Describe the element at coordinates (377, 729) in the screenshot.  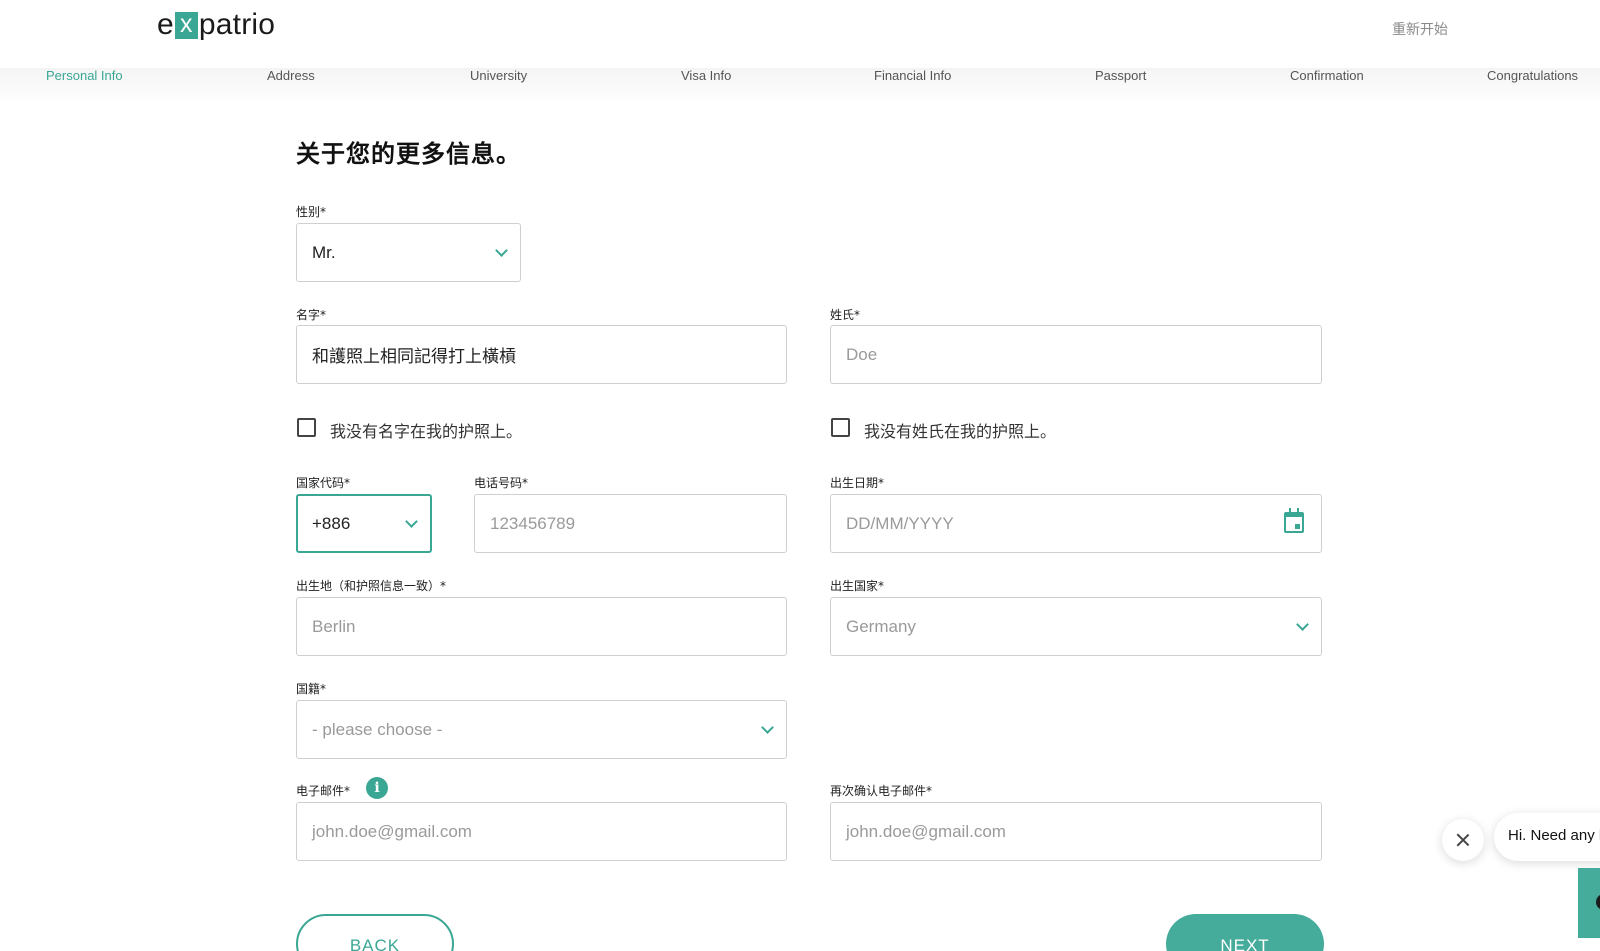
I see `nationality-placeholder: - please choose -` at that location.